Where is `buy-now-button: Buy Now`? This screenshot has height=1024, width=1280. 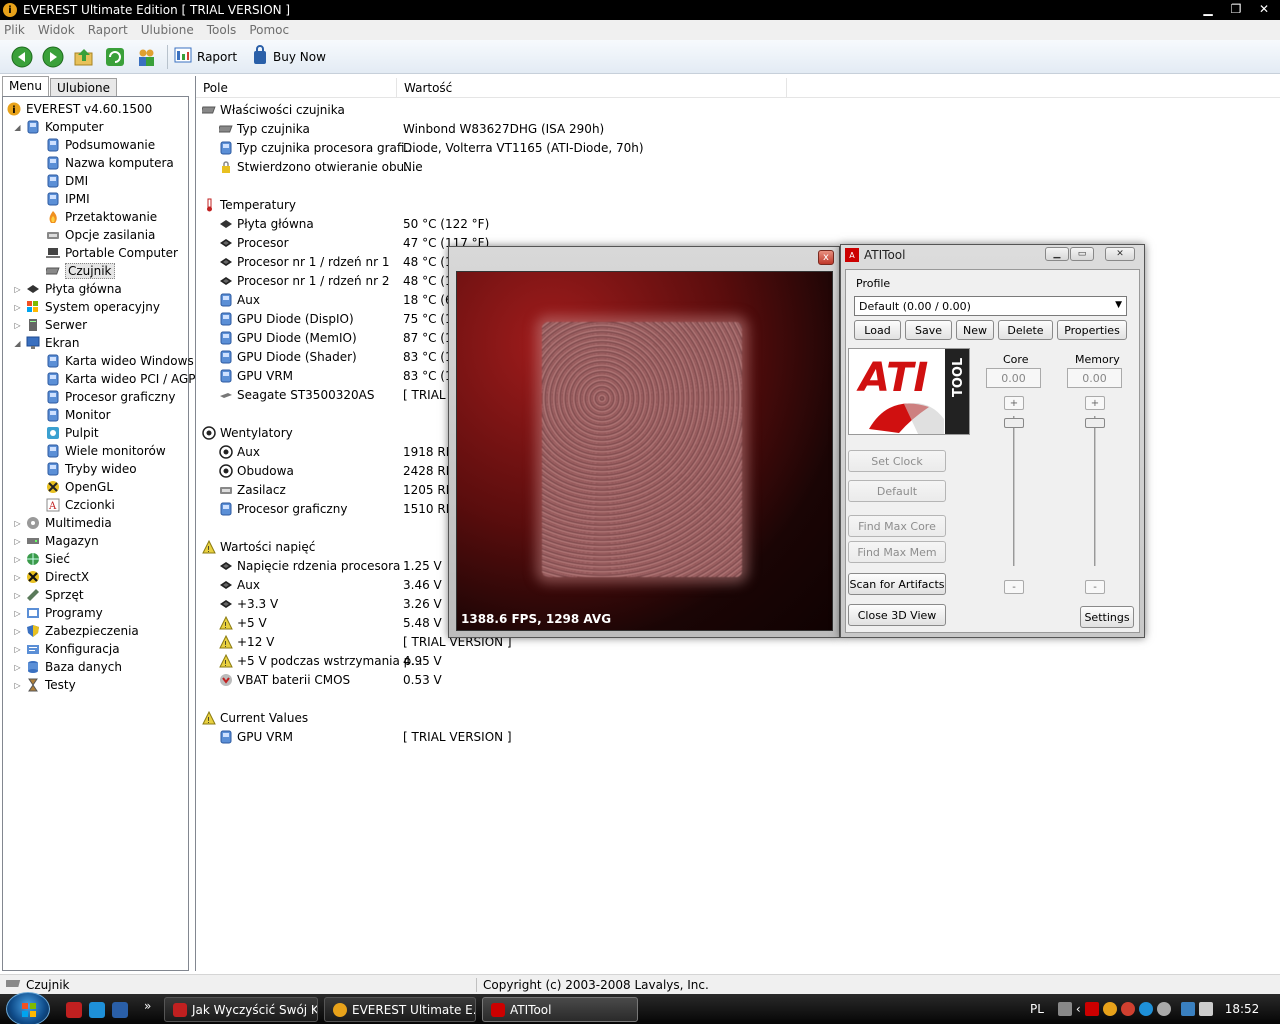
buy-now-button: Buy Now is located at coordinates (288, 56).